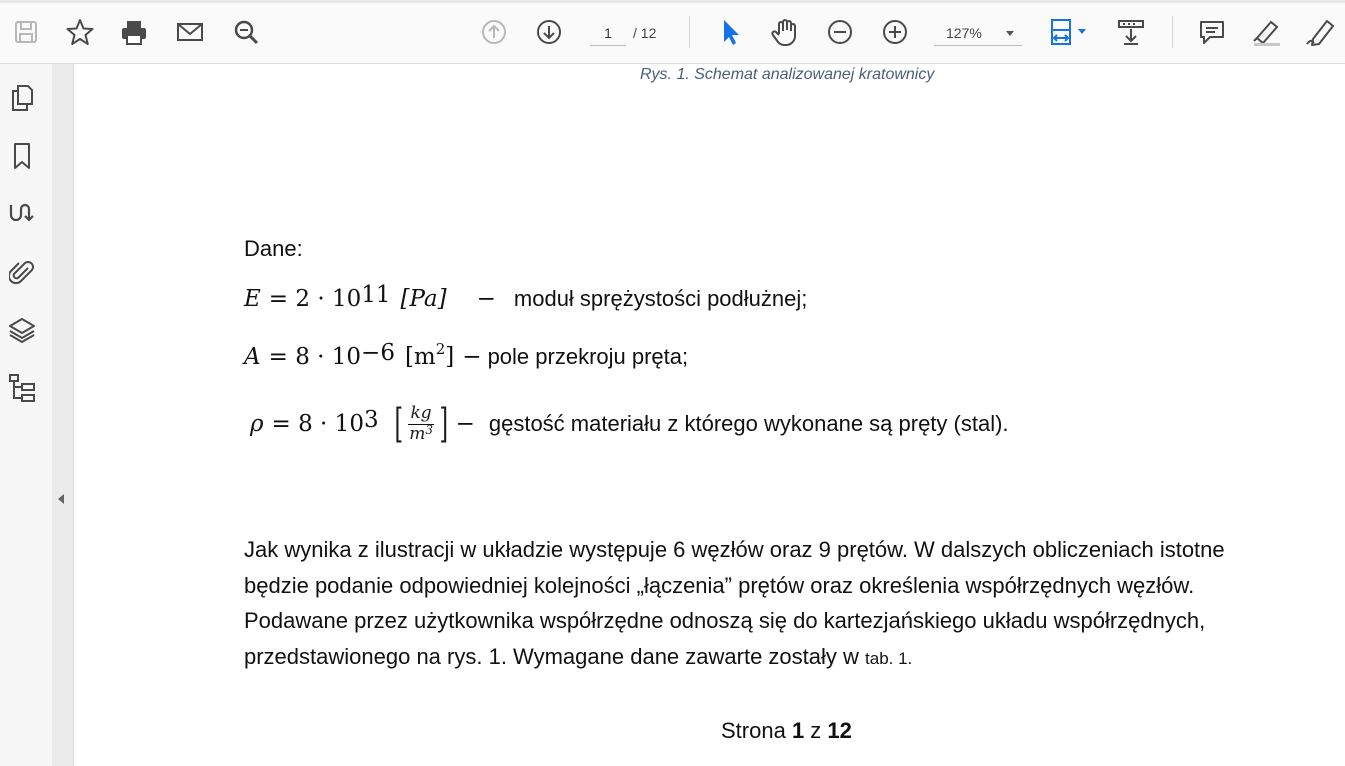  I want to click on bookmark-icon, so click(22, 156).